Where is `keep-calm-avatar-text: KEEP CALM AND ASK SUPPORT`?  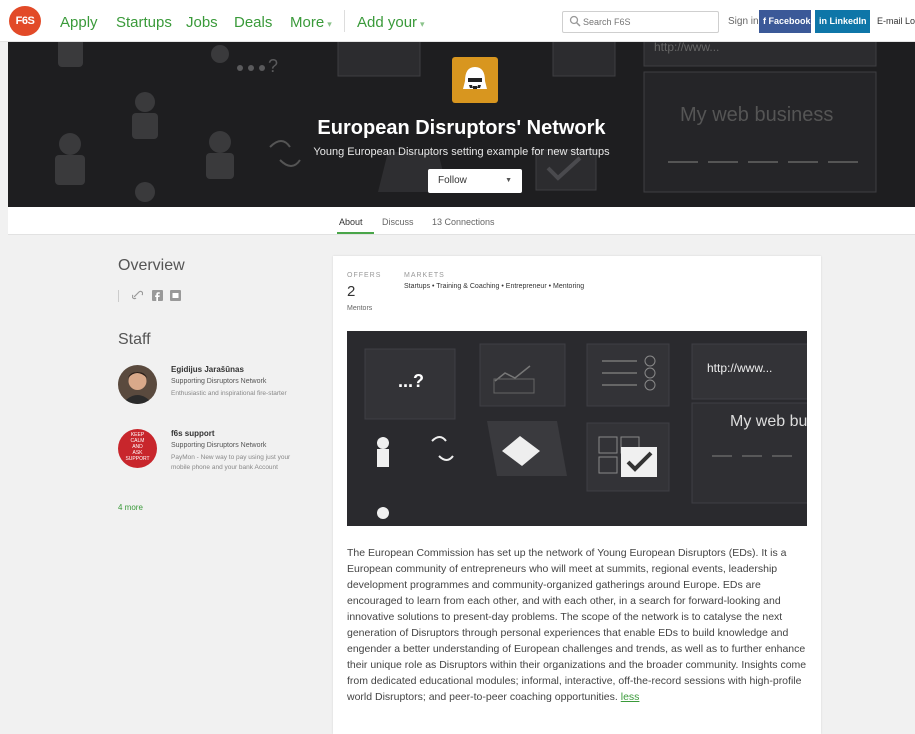
keep-calm-avatar-text: KEEP CALM AND ASK SUPPORT is located at coordinates (137, 447).